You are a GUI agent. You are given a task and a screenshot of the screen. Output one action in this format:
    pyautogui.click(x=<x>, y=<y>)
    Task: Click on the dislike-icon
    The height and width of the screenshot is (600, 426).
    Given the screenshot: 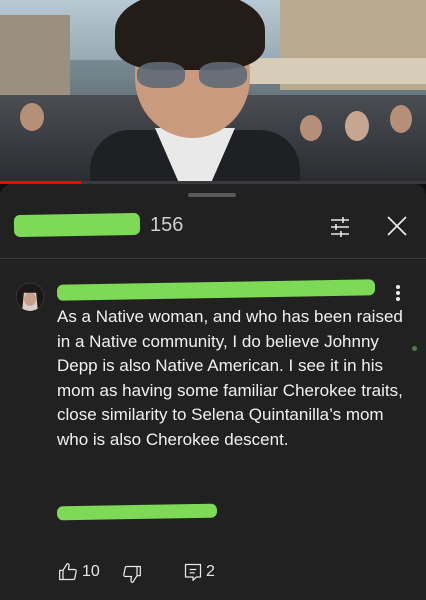 What is the action you would take?
    pyautogui.click(x=132, y=574)
    